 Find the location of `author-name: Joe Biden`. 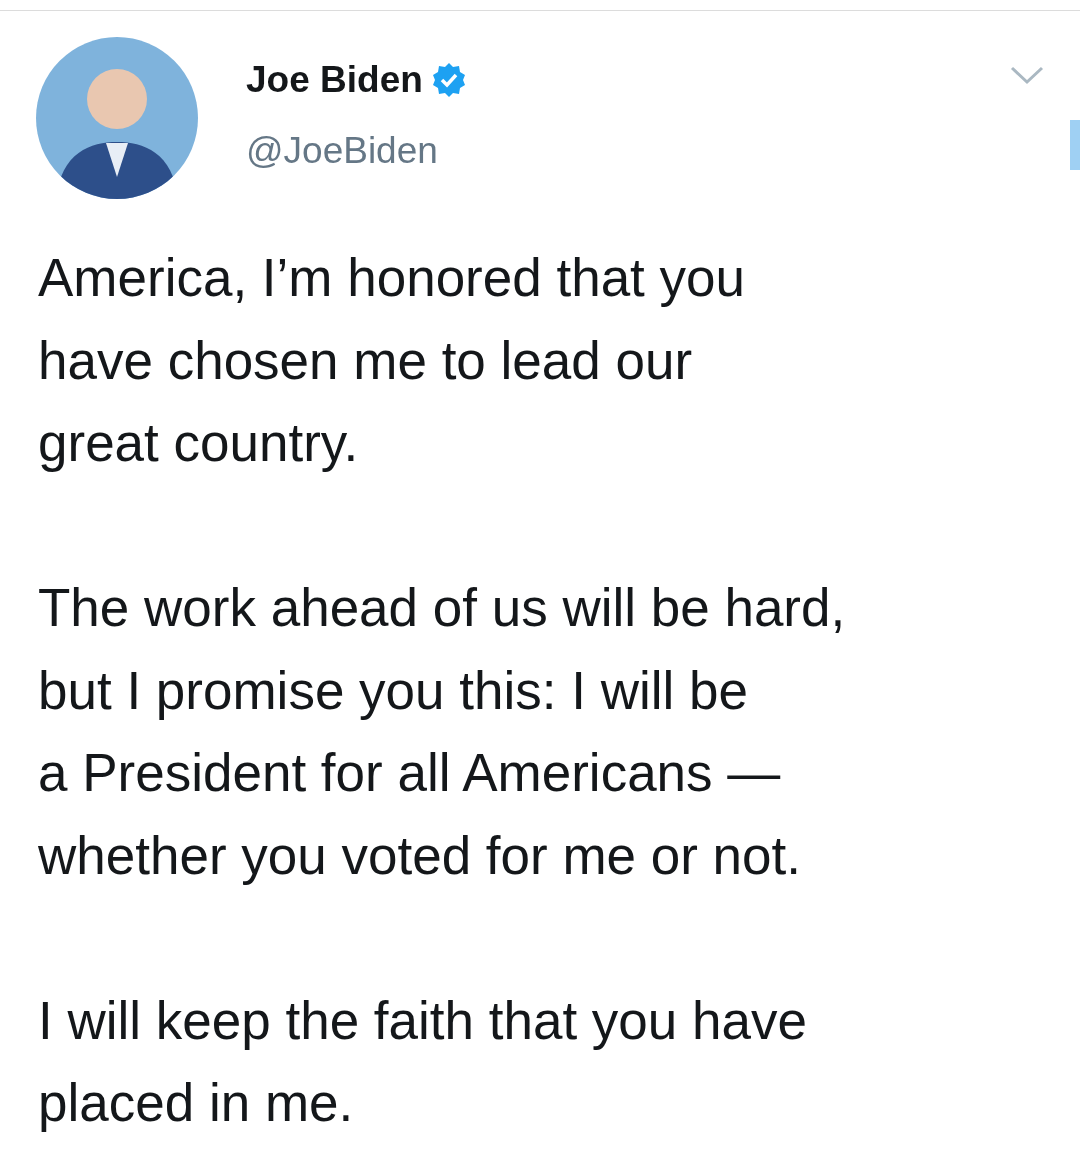

author-name: Joe Biden is located at coordinates (334, 79).